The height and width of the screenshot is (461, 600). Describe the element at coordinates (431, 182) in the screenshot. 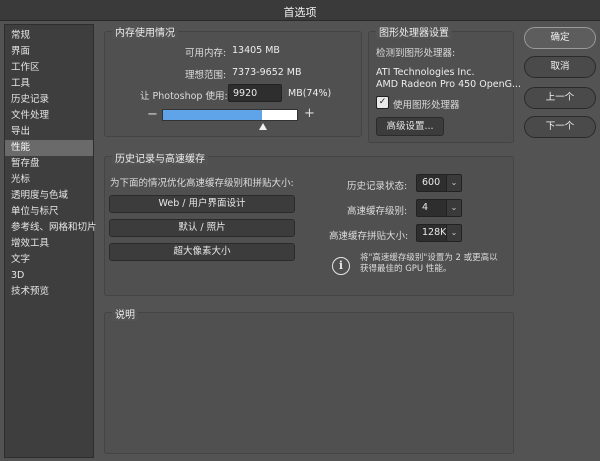

I see `history-states-value: 600` at that location.